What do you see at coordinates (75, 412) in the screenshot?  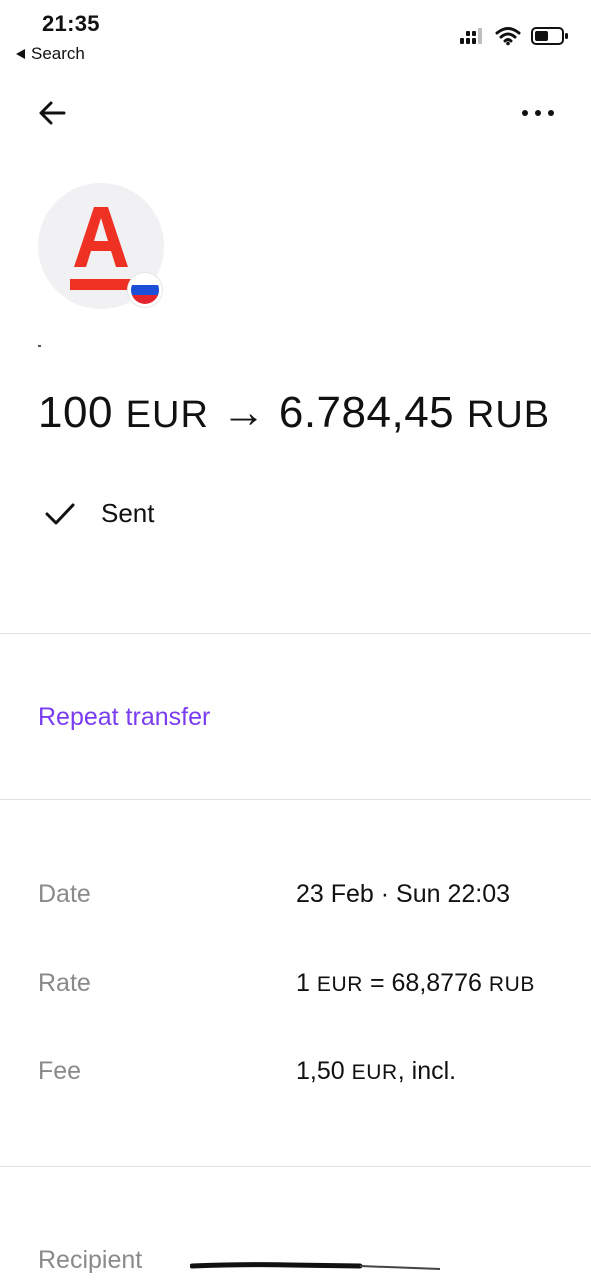 I see `amount-source: 100` at bounding box center [75, 412].